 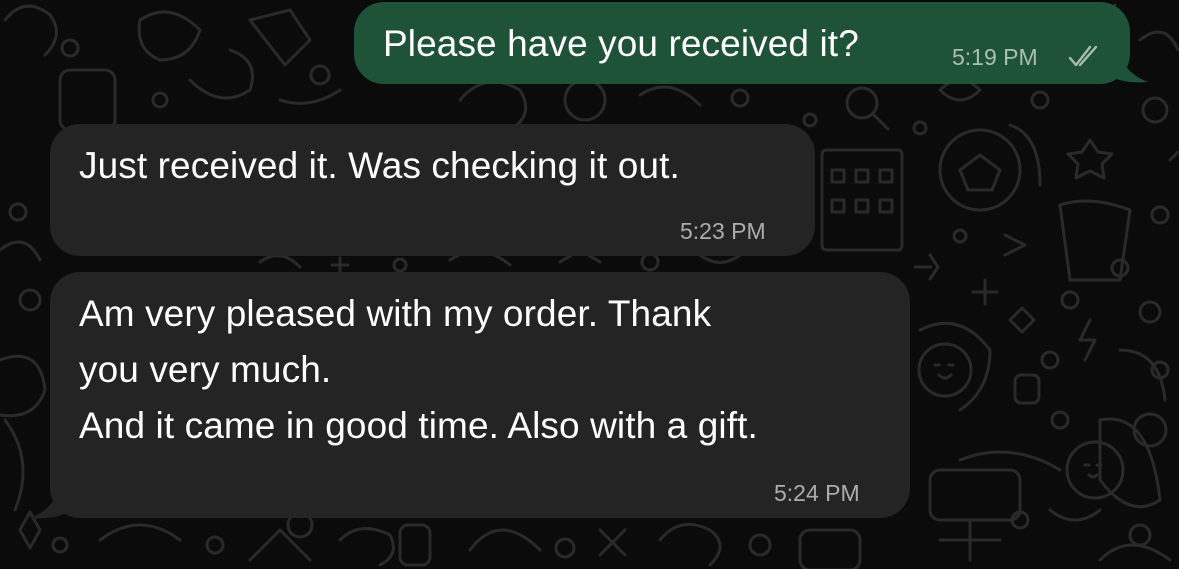 What do you see at coordinates (379, 165) in the screenshot?
I see `message-text: Just received it. Was checking it out.` at bounding box center [379, 165].